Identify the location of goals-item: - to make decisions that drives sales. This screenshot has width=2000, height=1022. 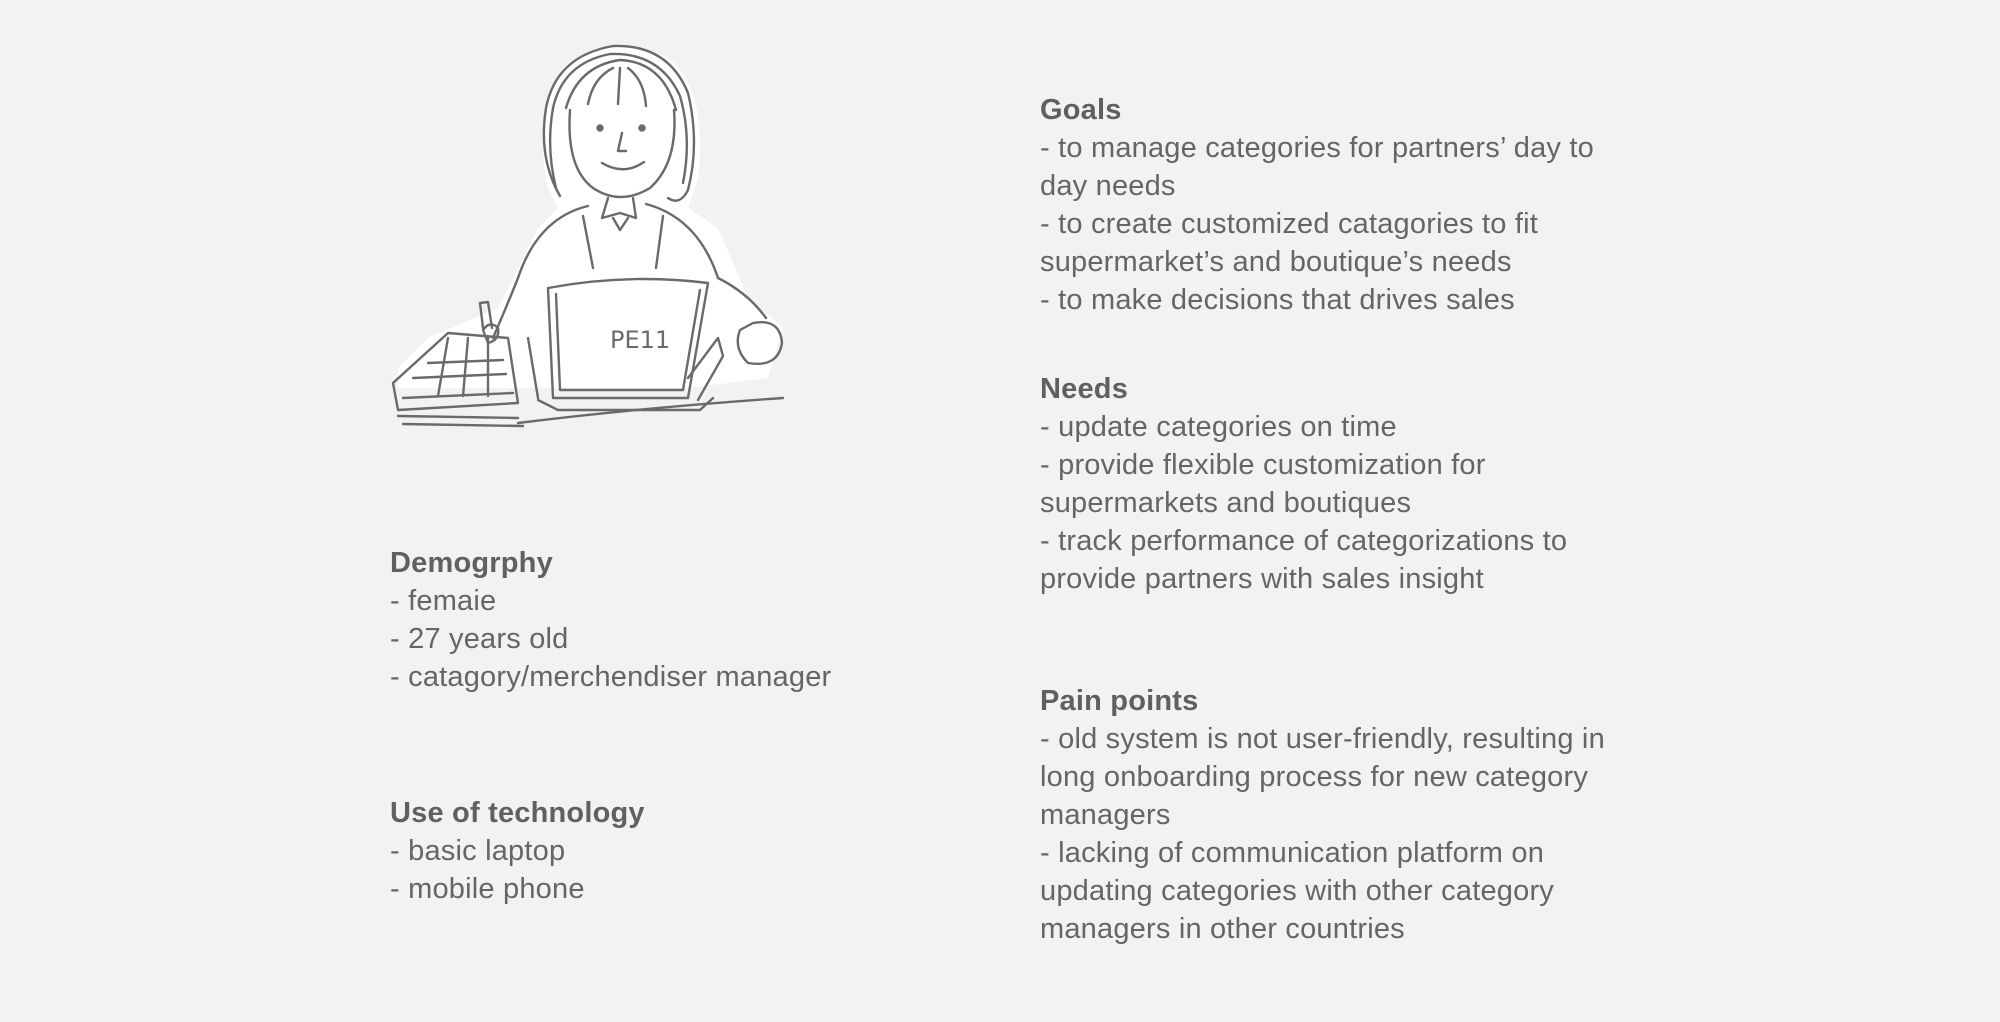
(1277, 300).